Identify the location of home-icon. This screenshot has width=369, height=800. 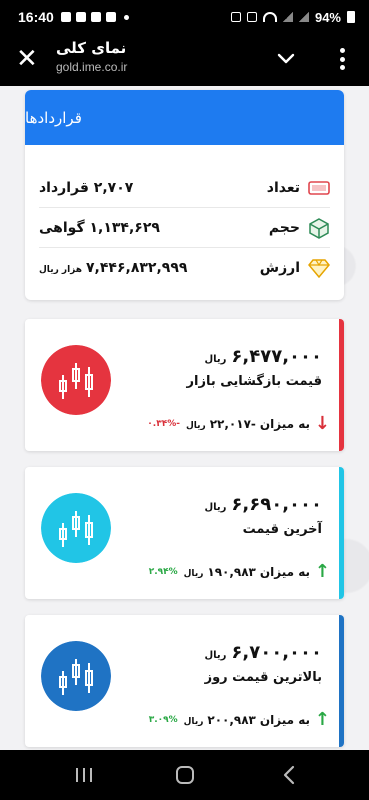
(185, 775).